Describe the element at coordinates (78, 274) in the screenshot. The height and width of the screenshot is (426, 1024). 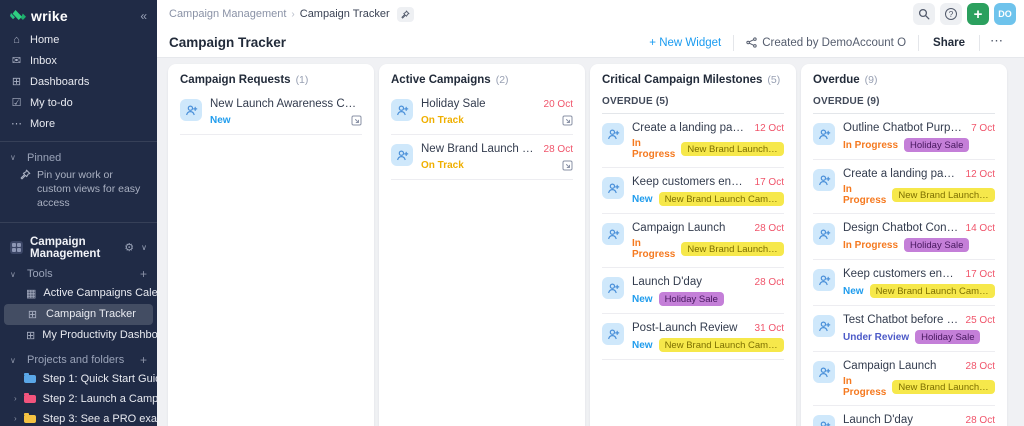
I see `sidebar-section-tools: ∨ Tools +` at that location.